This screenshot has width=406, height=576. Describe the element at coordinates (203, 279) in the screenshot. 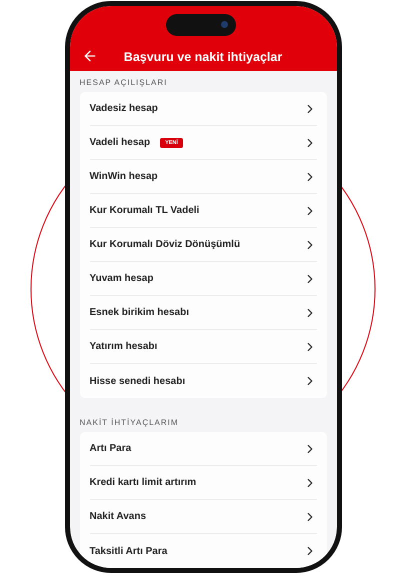

I see `menu-item: Yuvam hesap` at that location.